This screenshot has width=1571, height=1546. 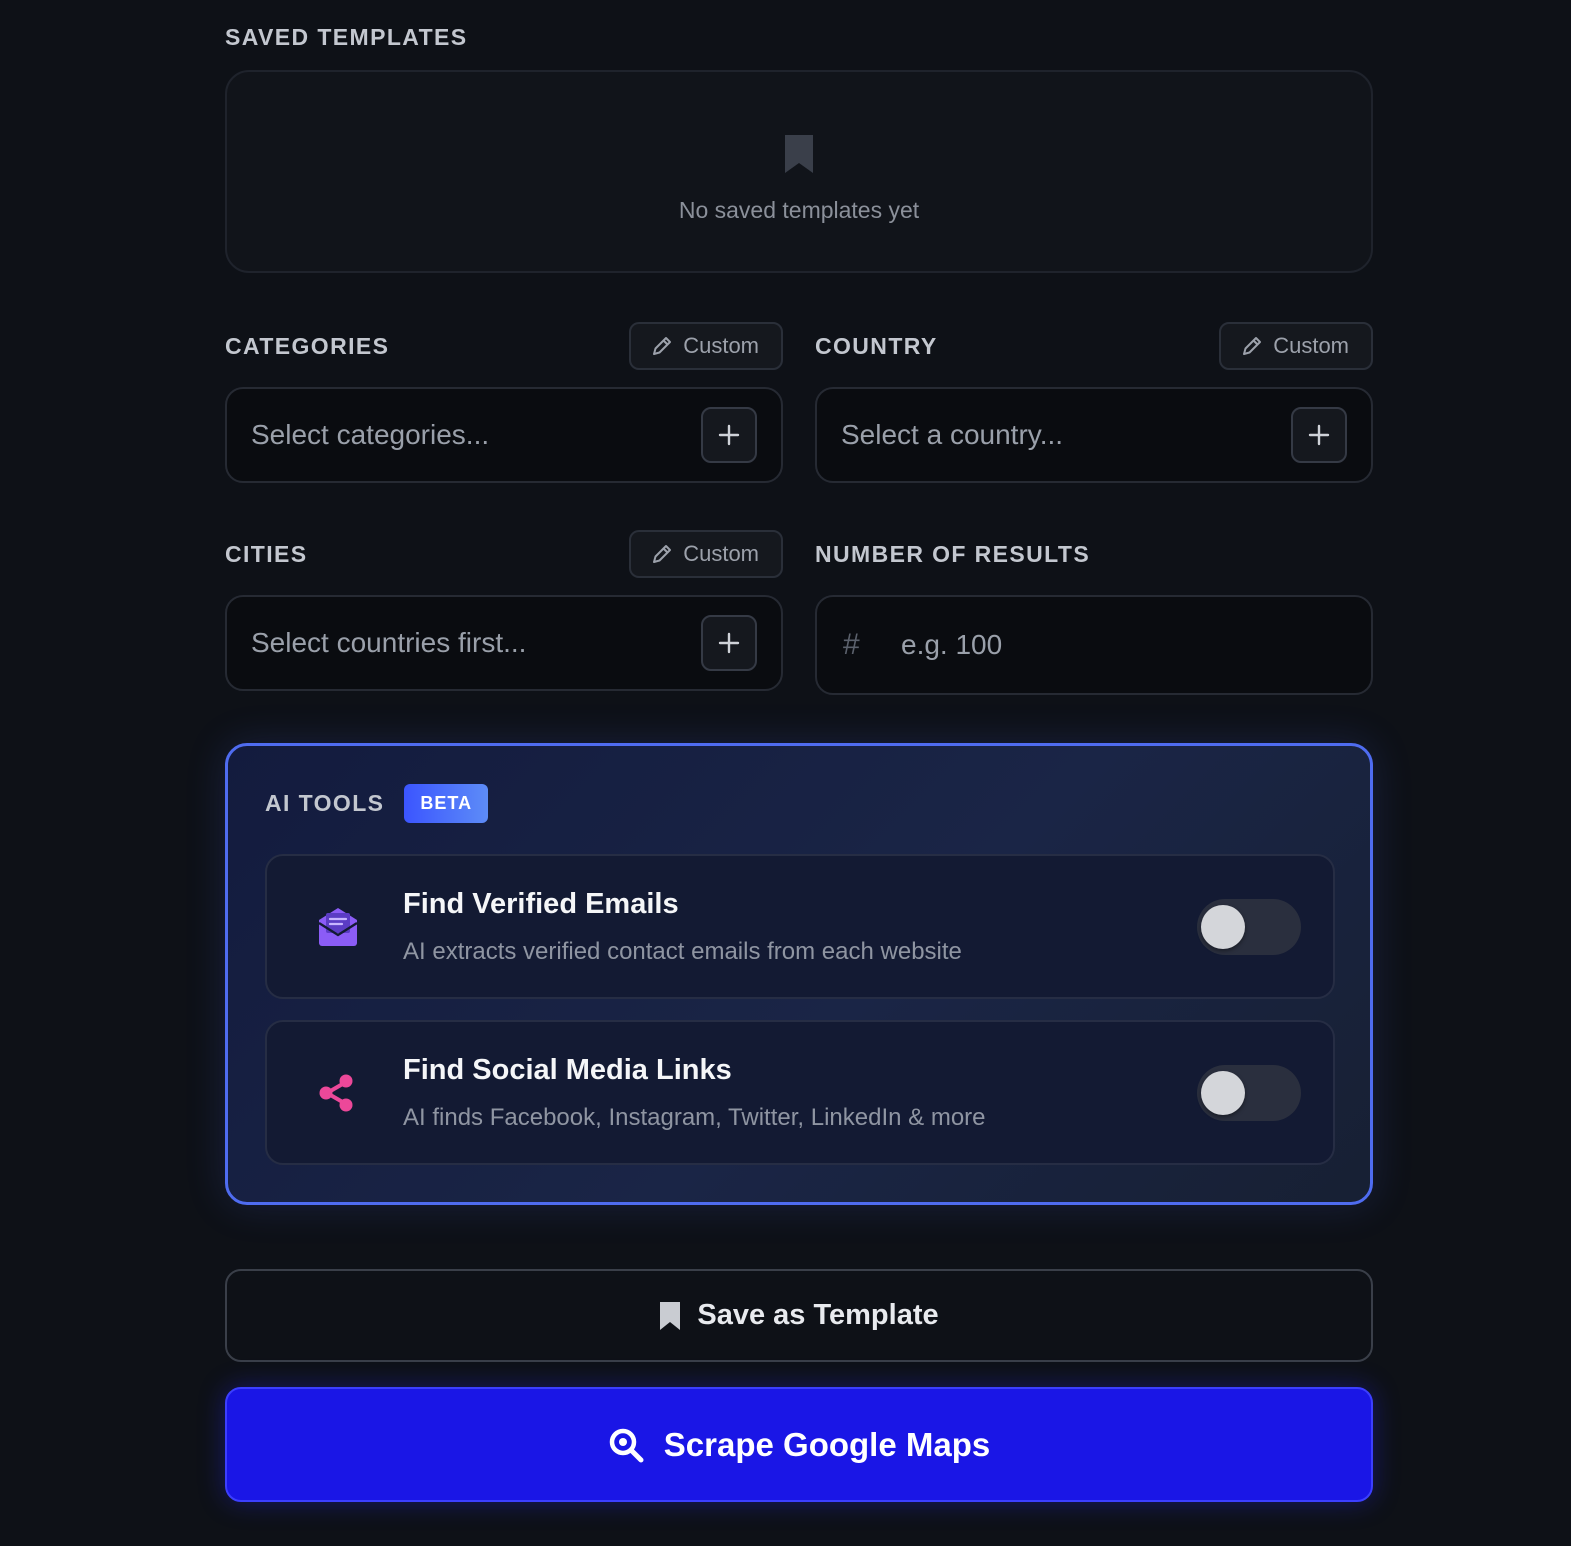 I want to click on verified-emails-toggle, so click(x=1249, y=927).